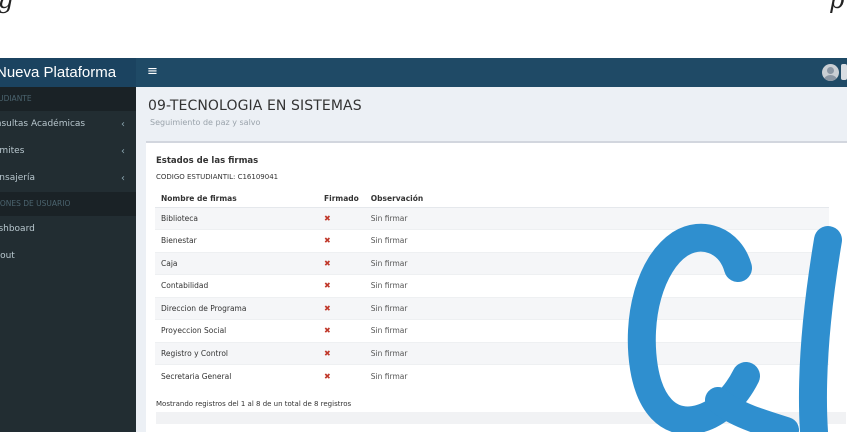  I want to click on table-header-row: Nombre de firmas Firmado Observación, so click(492, 199).